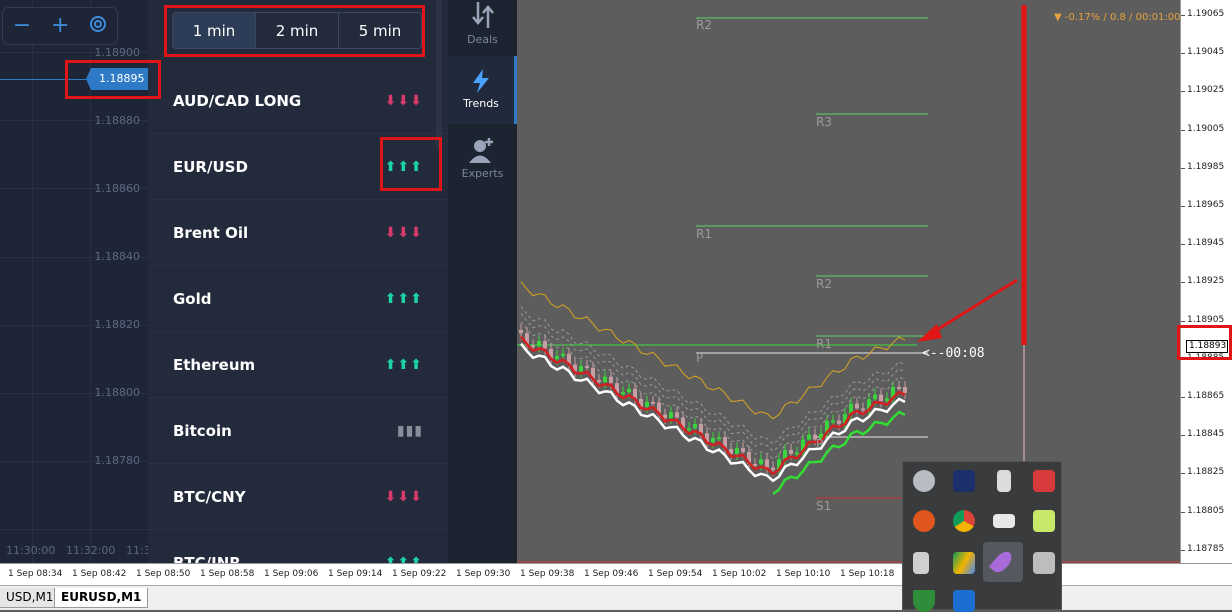  Describe the element at coordinates (31, 550) in the screenshot. I see `time-label: 11:30:00` at that location.